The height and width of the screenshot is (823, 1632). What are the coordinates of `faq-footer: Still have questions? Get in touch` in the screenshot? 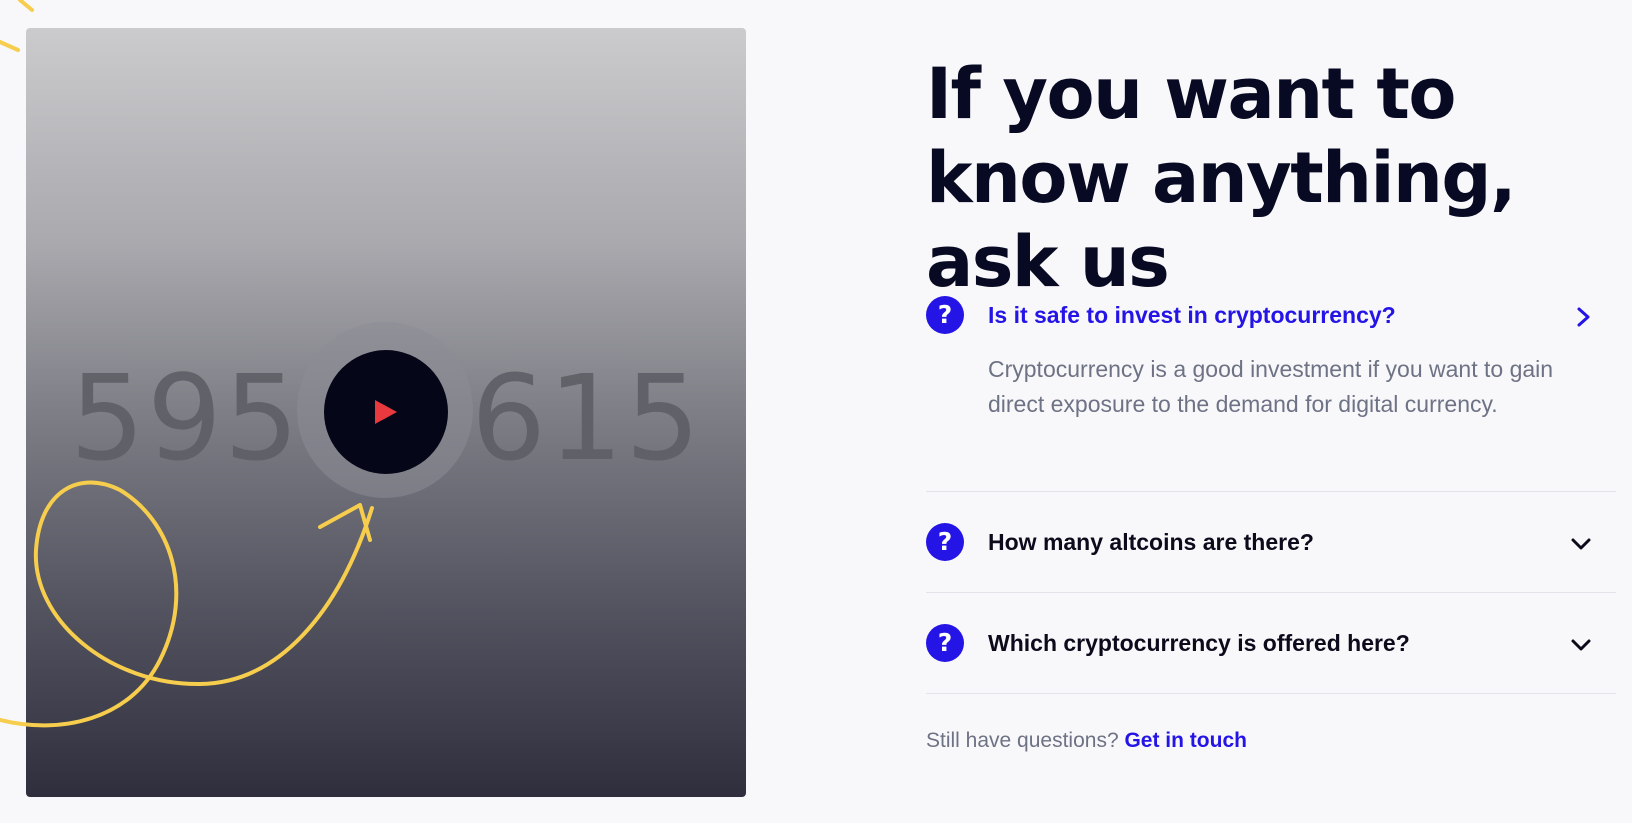 It's located at (1086, 741).